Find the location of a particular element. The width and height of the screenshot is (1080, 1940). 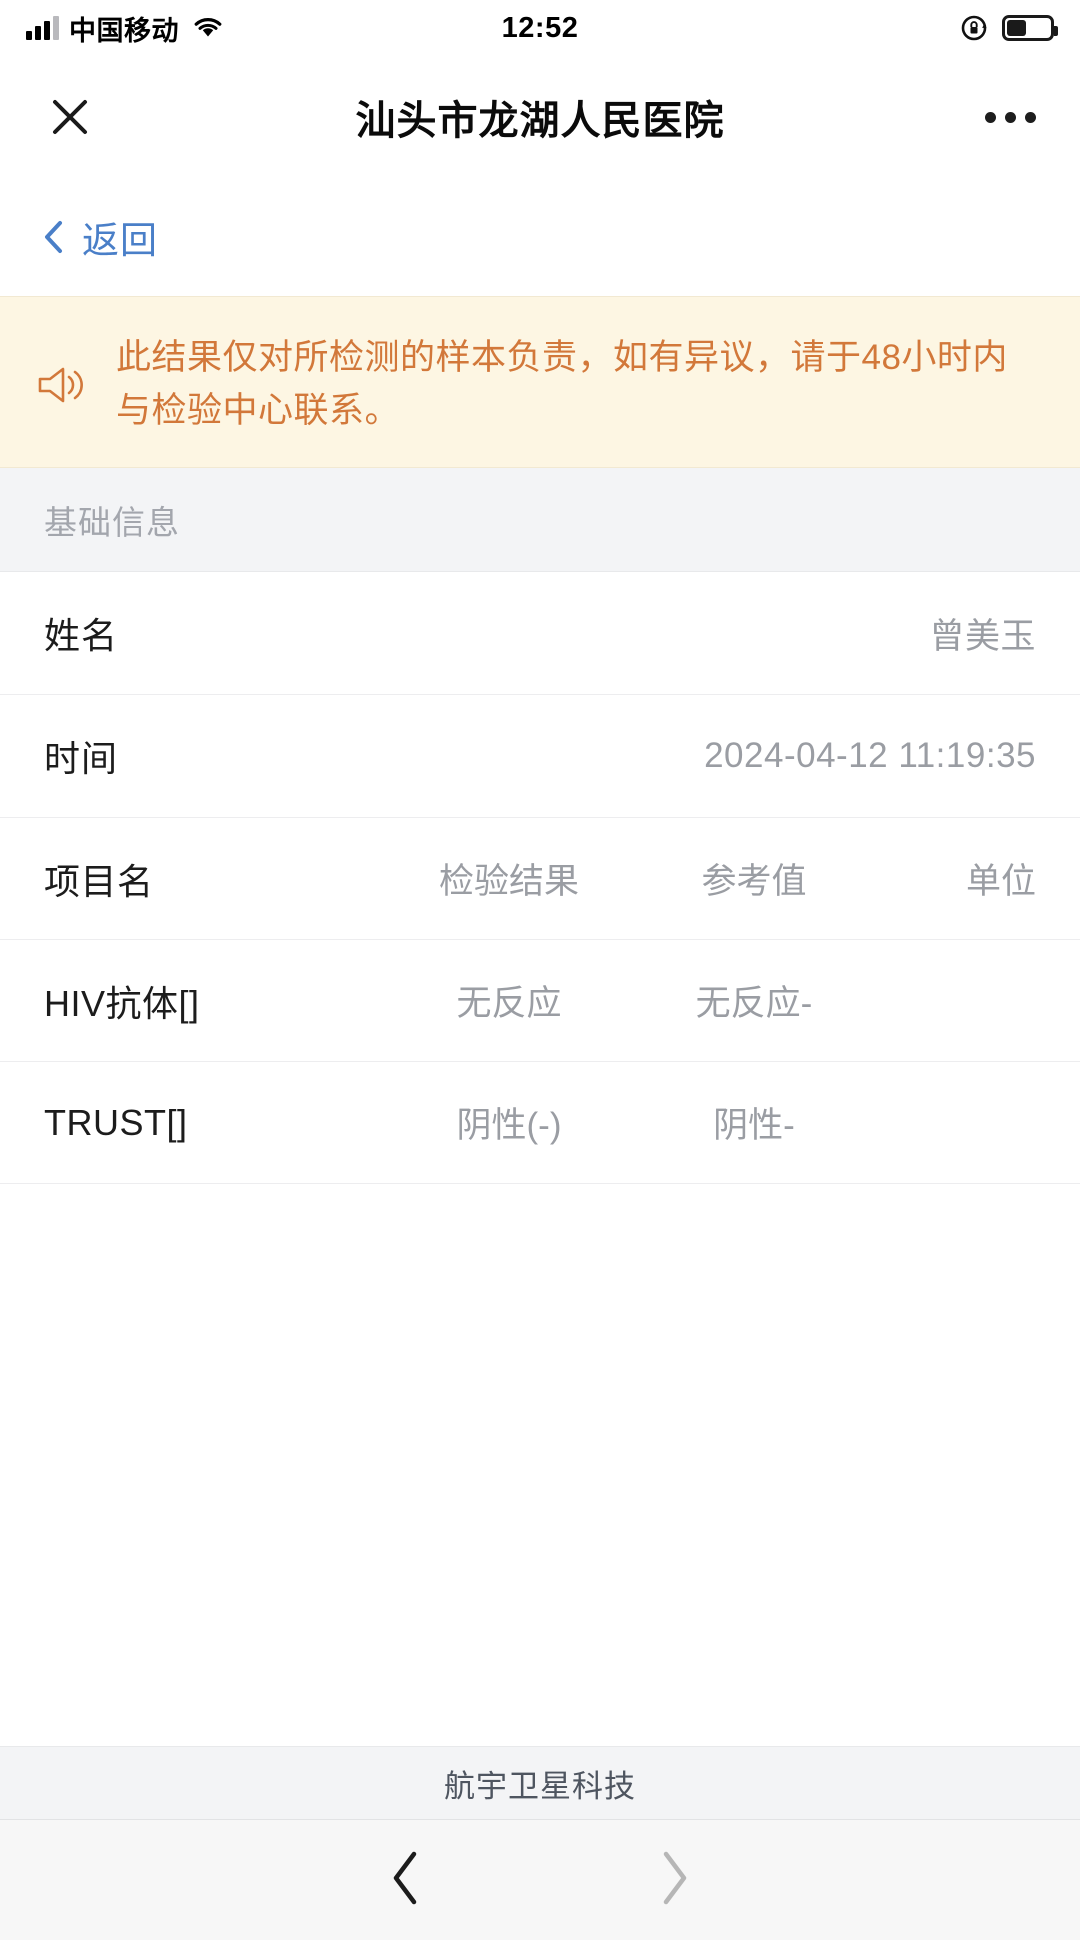

info-row-name: 姓名 曾美玉 is located at coordinates (540, 634).